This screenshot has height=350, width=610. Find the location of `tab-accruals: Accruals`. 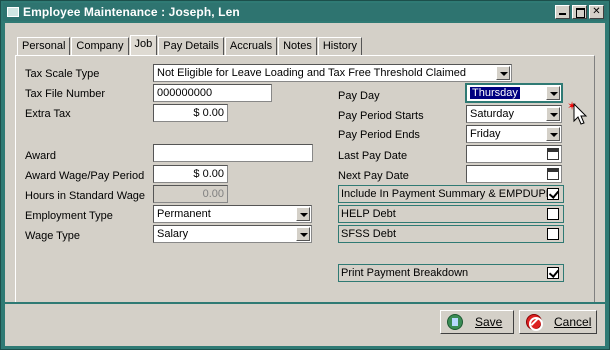

tab-accruals: Accruals is located at coordinates (251, 46).